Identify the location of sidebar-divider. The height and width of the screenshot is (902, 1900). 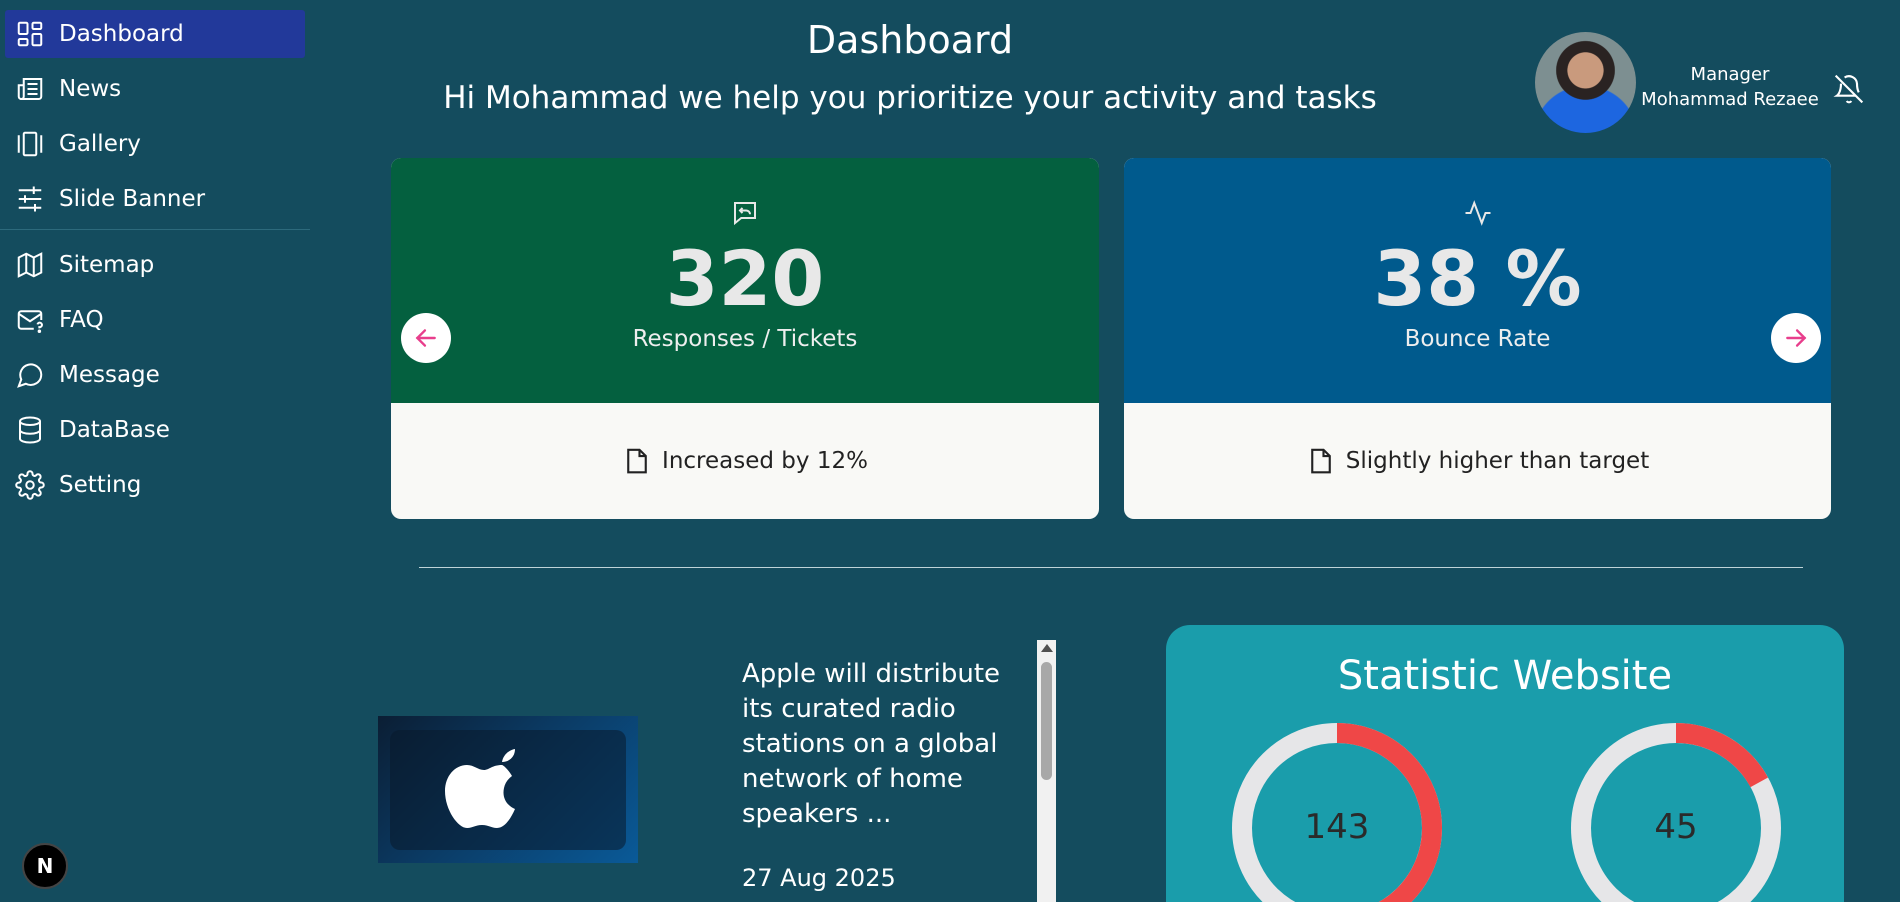
(155, 229).